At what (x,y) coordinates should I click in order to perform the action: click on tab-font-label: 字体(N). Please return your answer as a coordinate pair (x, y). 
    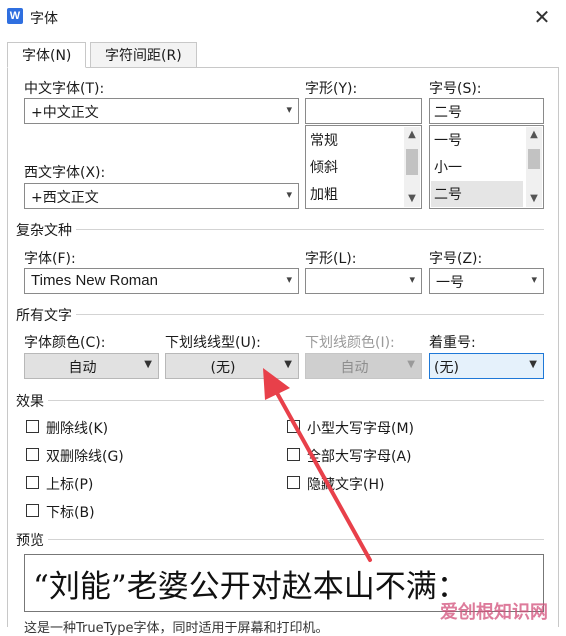
    Looking at the image, I should click on (47, 56).